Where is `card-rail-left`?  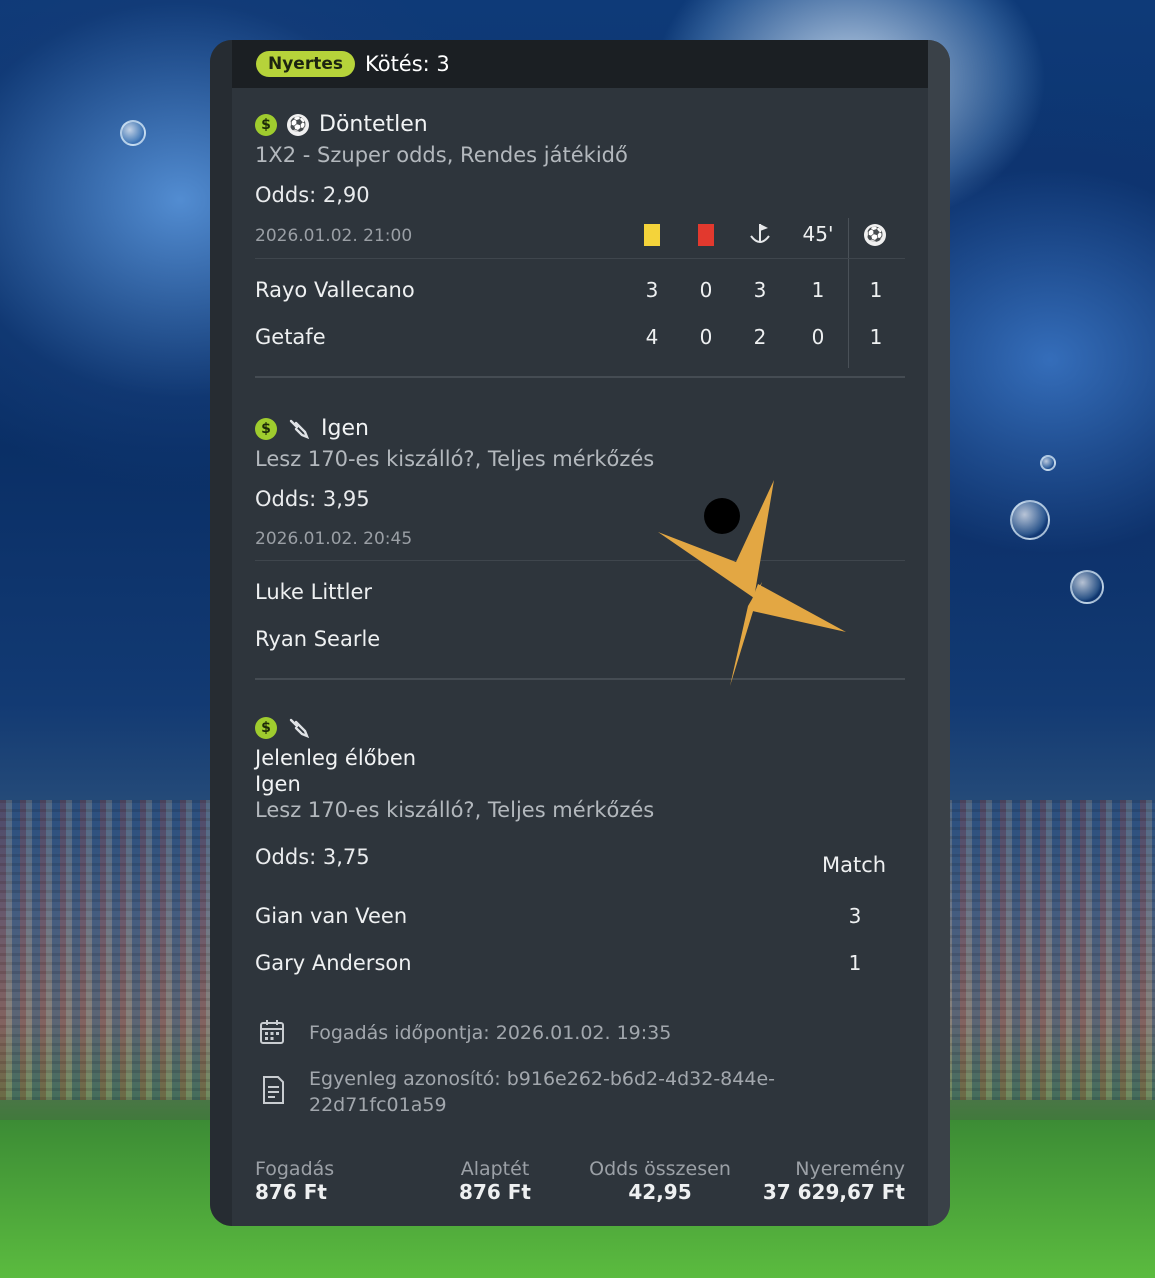 card-rail-left is located at coordinates (221, 633).